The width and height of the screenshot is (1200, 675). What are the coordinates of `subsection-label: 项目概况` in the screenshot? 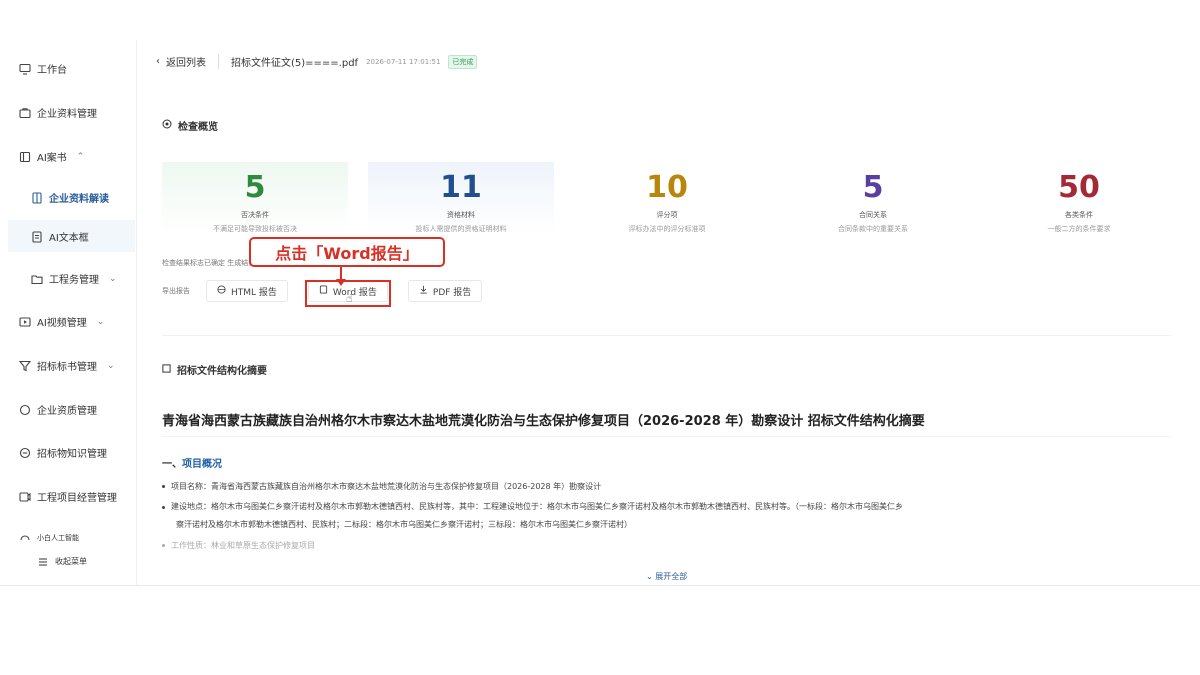 It's located at (202, 464).